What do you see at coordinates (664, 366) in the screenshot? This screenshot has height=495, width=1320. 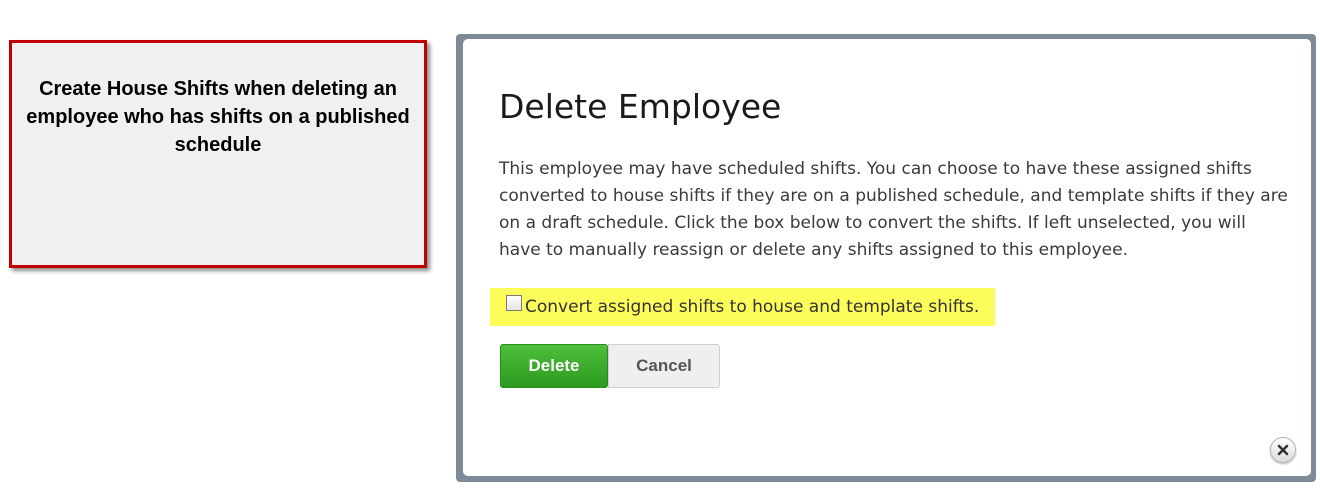 I see `cancel-button: Cancel` at bounding box center [664, 366].